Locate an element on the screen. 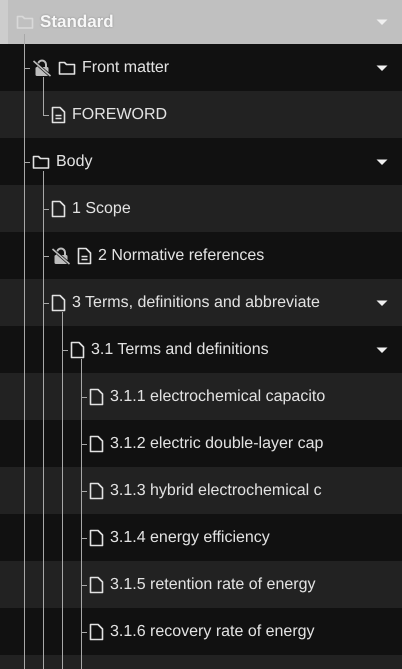 The image size is (402, 669). tree-item: 3.1.5 retention rate of energy is located at coordinates (201, 584).